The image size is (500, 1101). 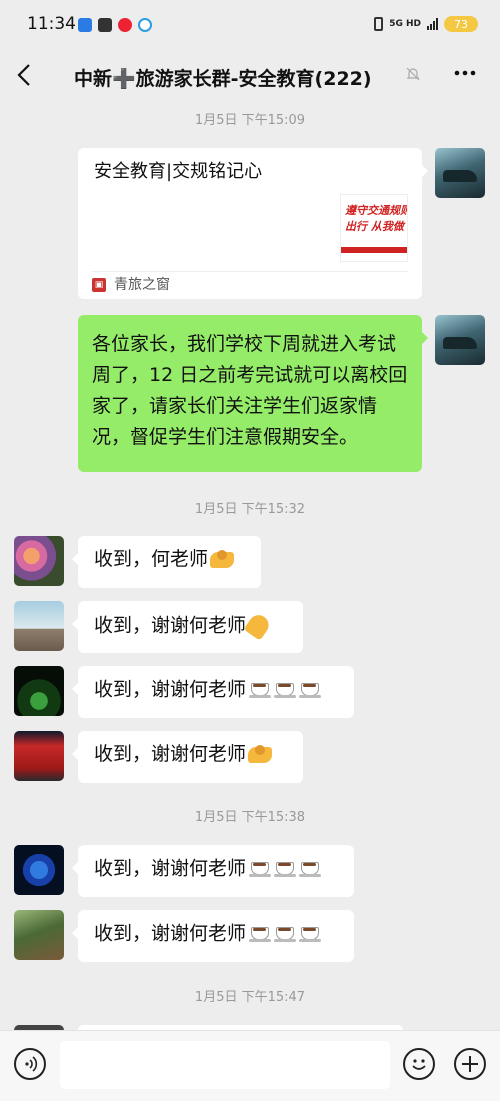 I want to click on message-input, so click(x=225, y=1065).